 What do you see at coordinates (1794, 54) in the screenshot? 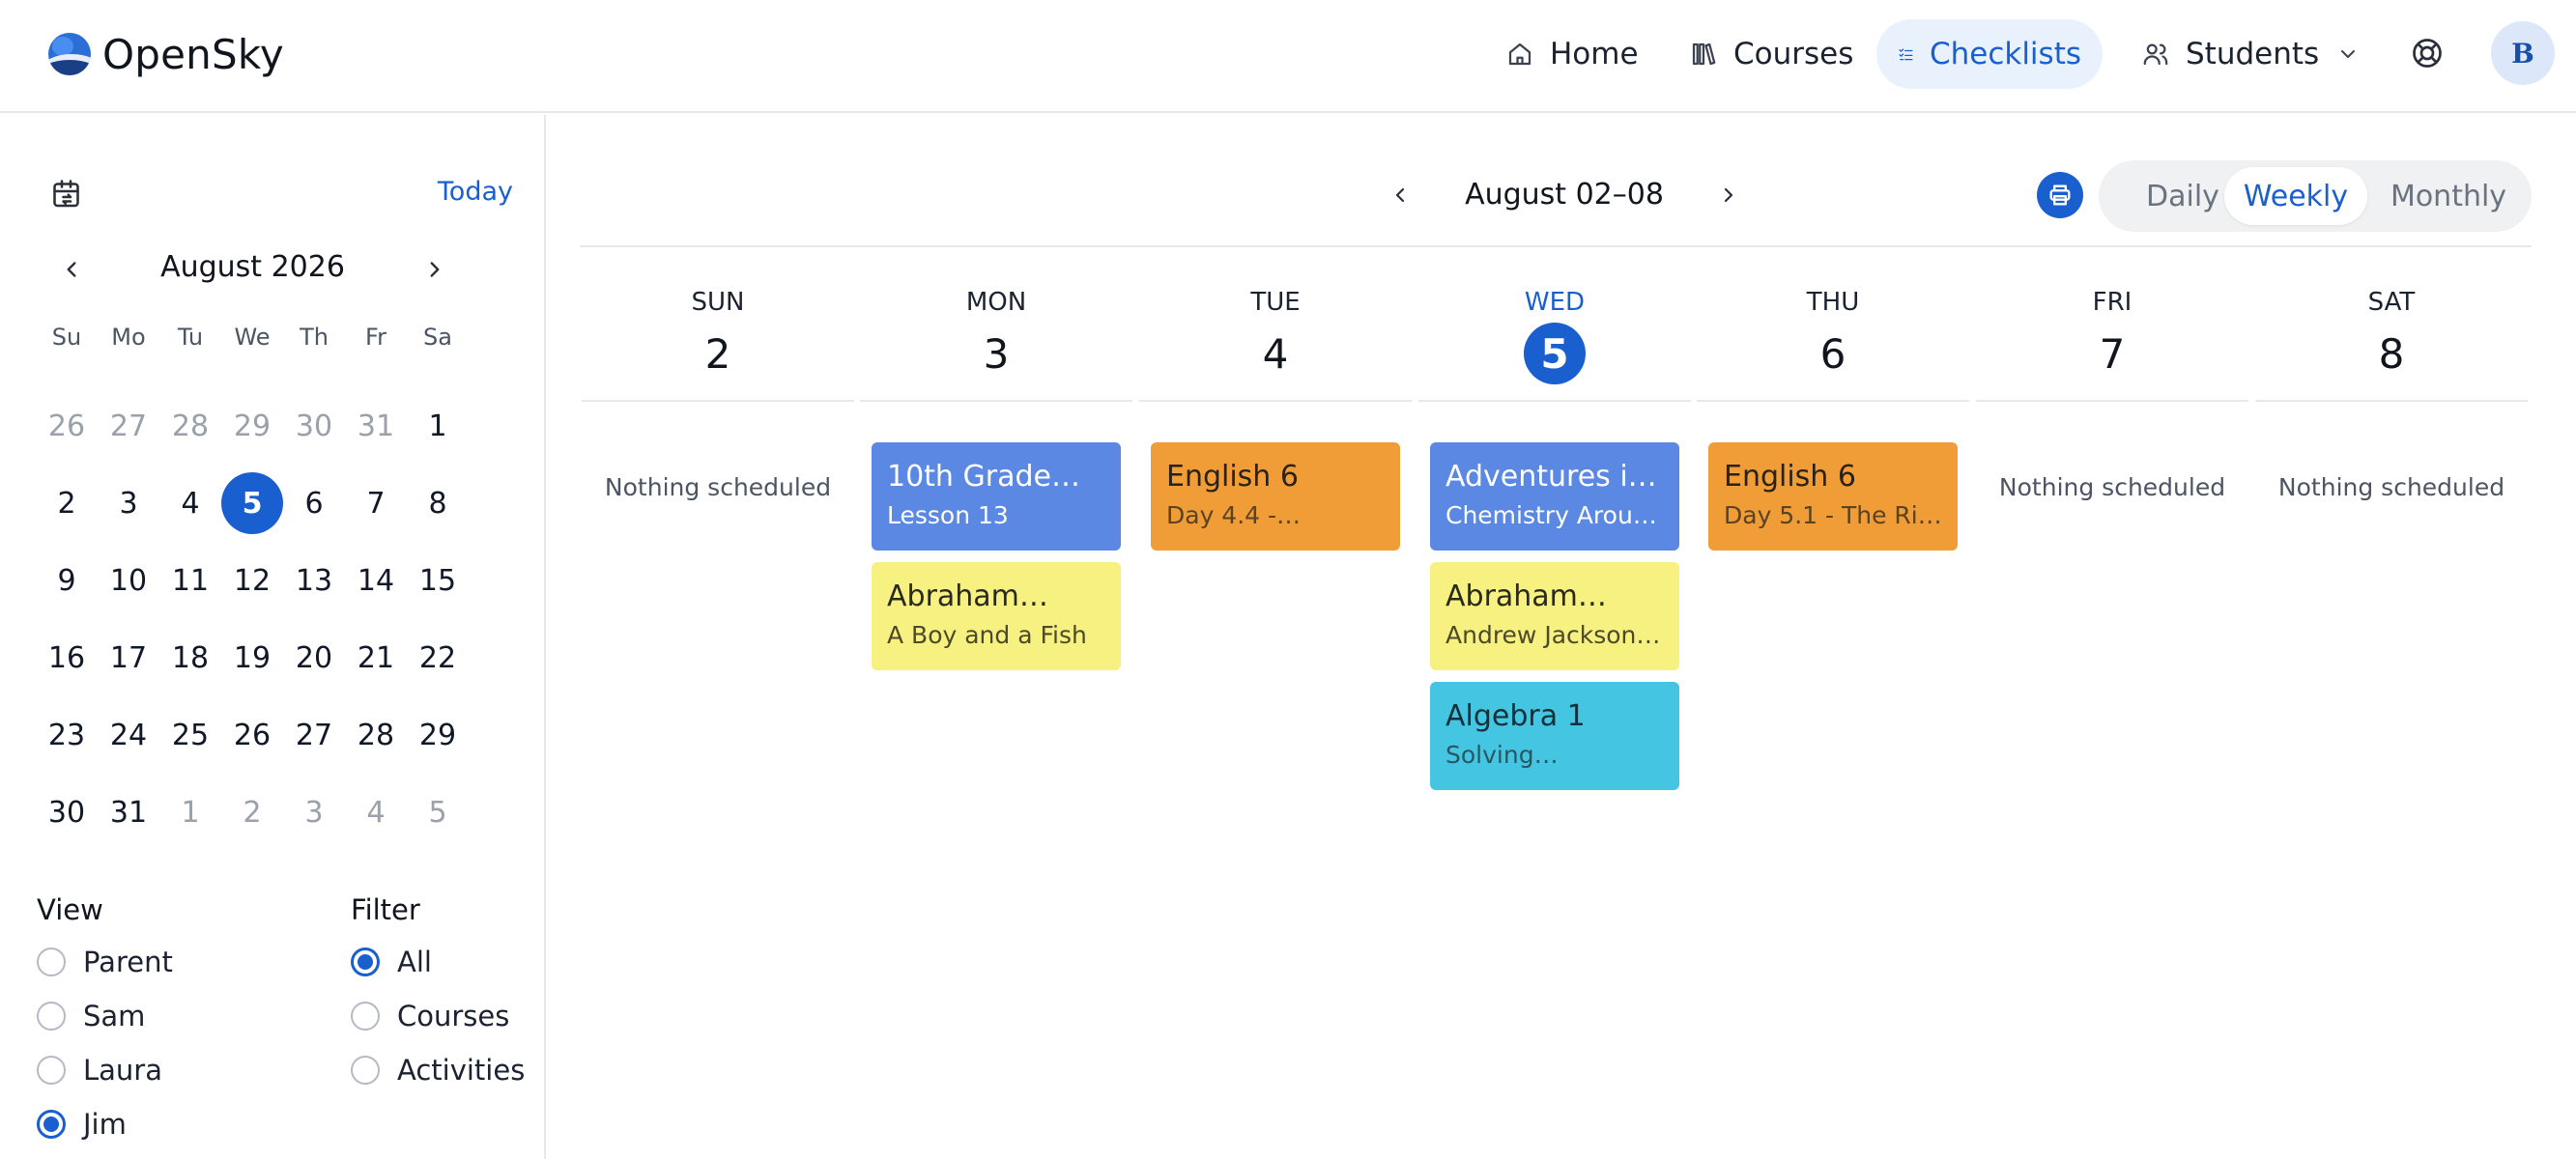
I see `nav-courses-label: Courses` at bounding box center [1794, 54].